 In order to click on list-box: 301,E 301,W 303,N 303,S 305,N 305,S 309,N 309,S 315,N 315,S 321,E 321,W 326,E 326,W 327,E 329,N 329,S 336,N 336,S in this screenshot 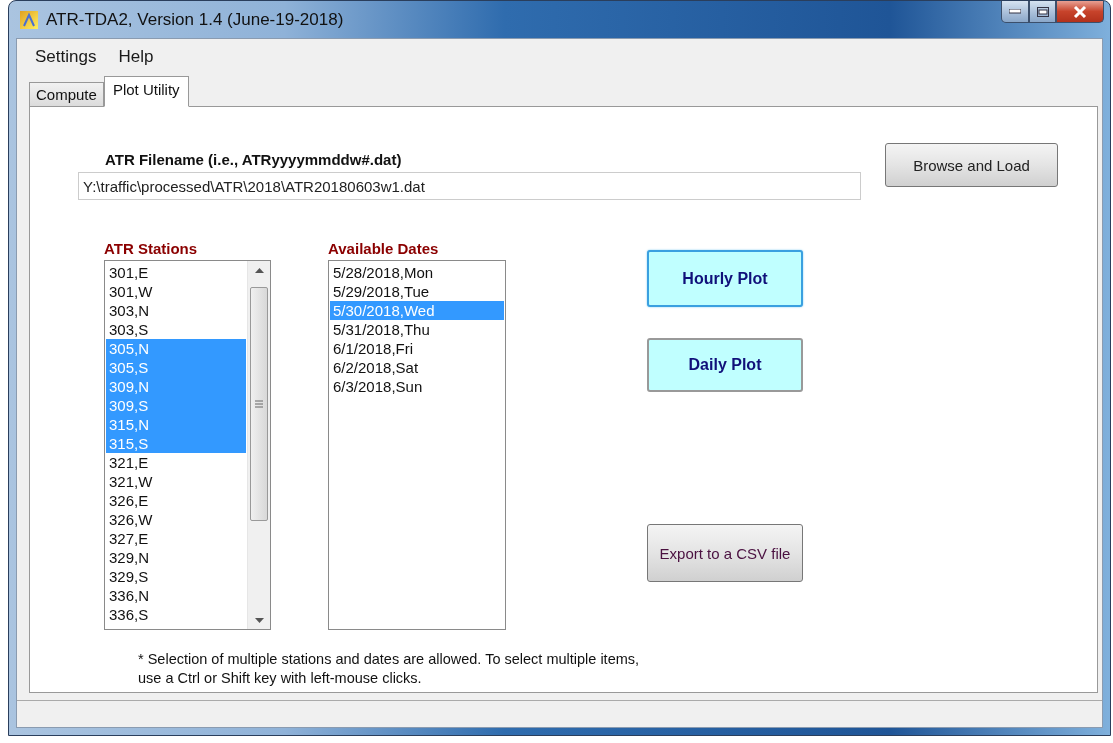, I will do `click(187, 445)`.